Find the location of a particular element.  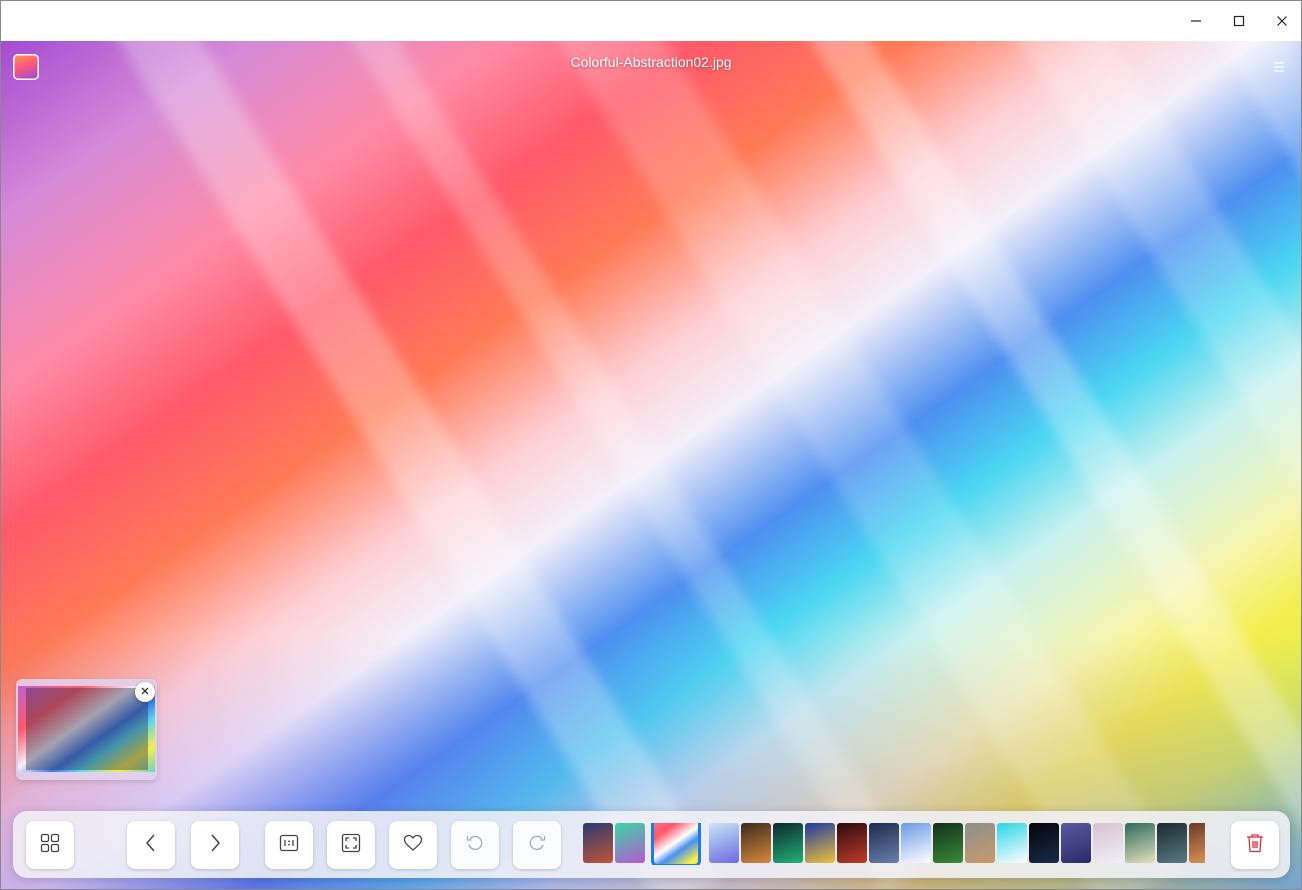

navigation-preview is located at coordinates (86, 729).